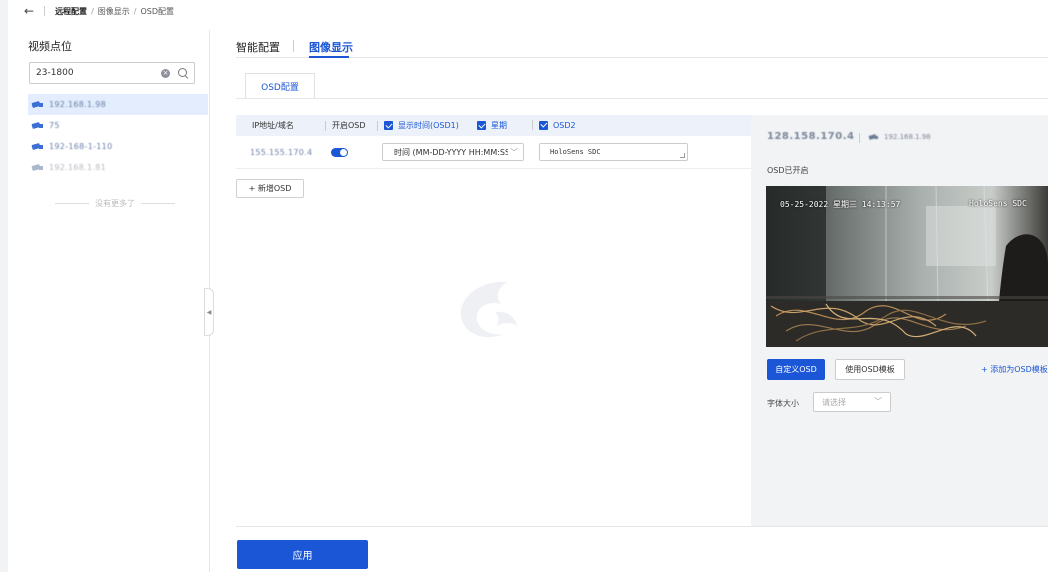  I want to click on search-input, so click(91, 73).